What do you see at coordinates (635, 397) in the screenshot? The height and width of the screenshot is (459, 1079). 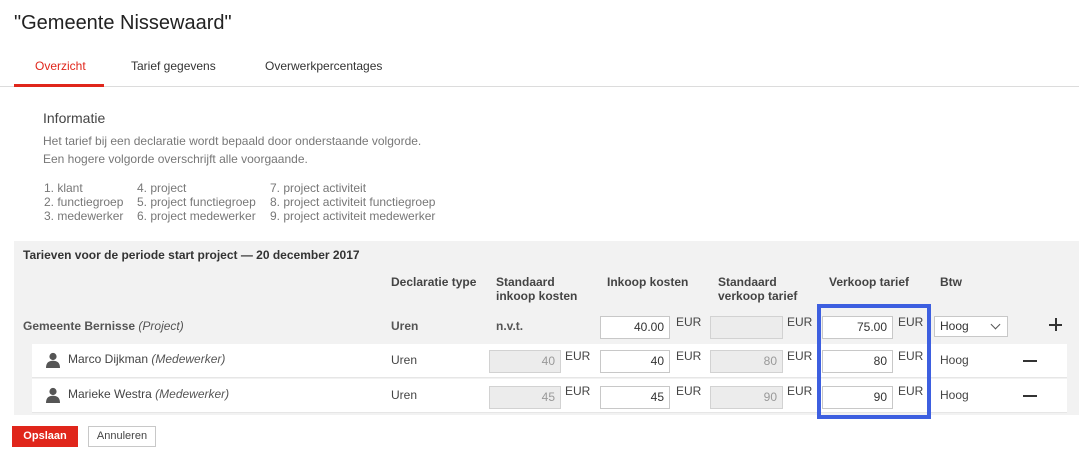 I see `employee-purchase-input: 45` at bounding box center [635, 397].